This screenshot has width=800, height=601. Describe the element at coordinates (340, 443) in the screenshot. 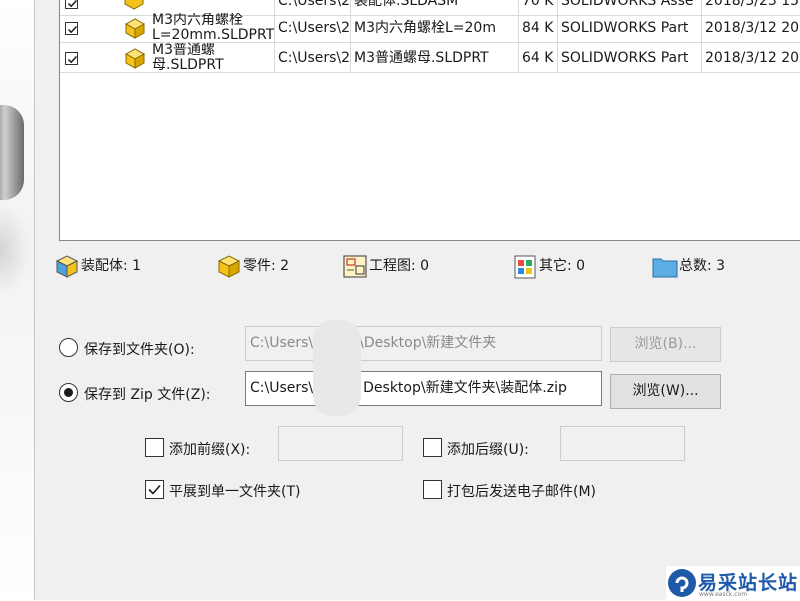

I see `prefix-input` at that location.